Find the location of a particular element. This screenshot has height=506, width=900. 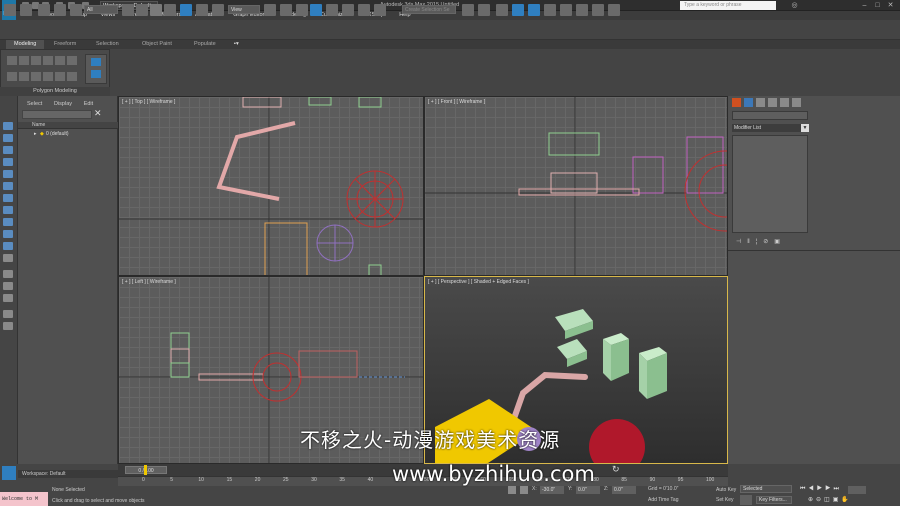

tab-object-paint: Object Paint is located at coordinates (157, 44).